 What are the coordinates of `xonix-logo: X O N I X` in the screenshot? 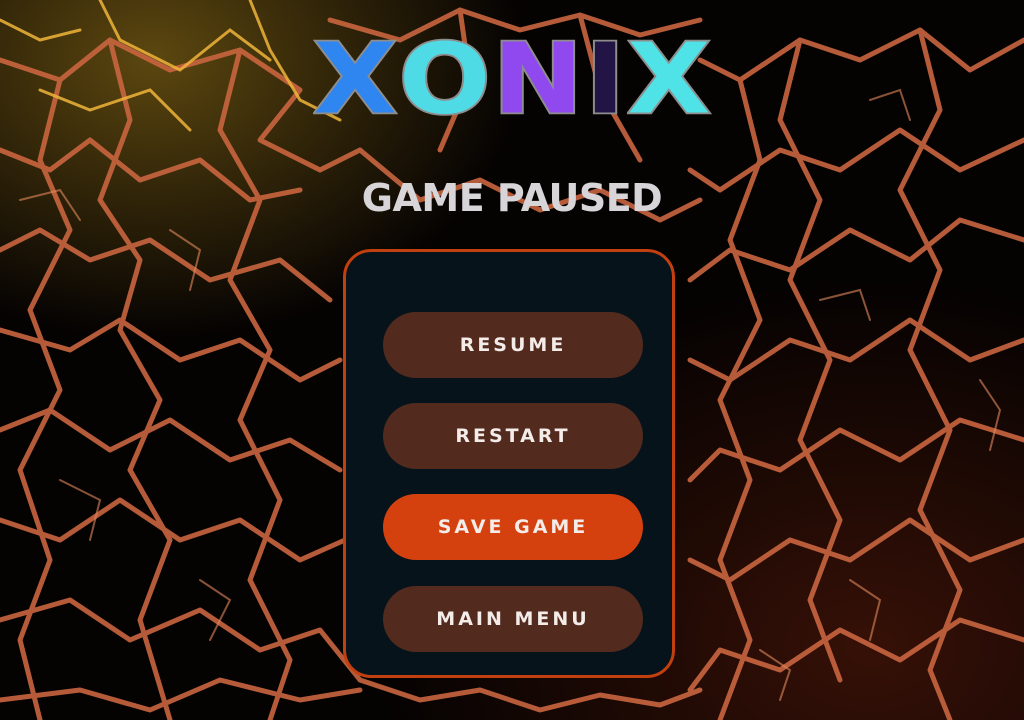 It's located at (512, 79).